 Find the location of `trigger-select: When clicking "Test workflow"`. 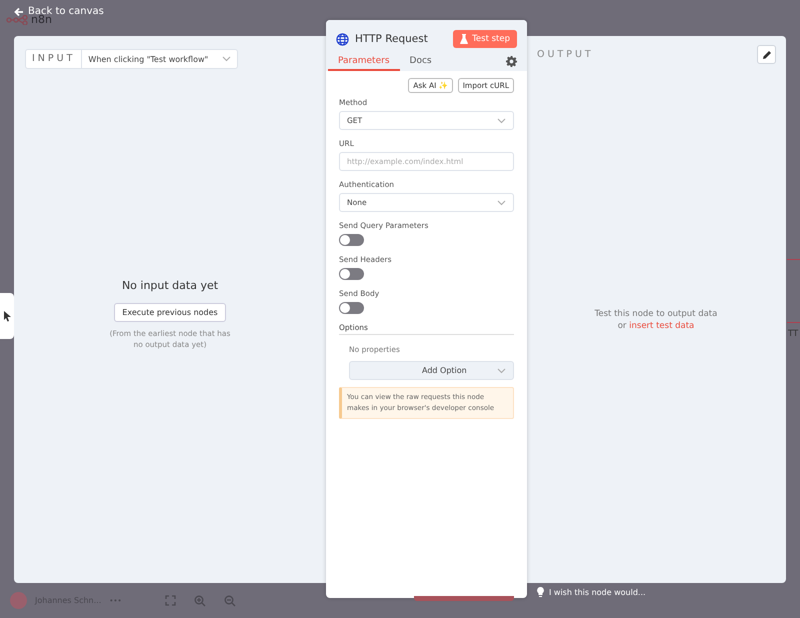

trigger-select: When clicking "Test workflow" is located at coordinates (160, 59).